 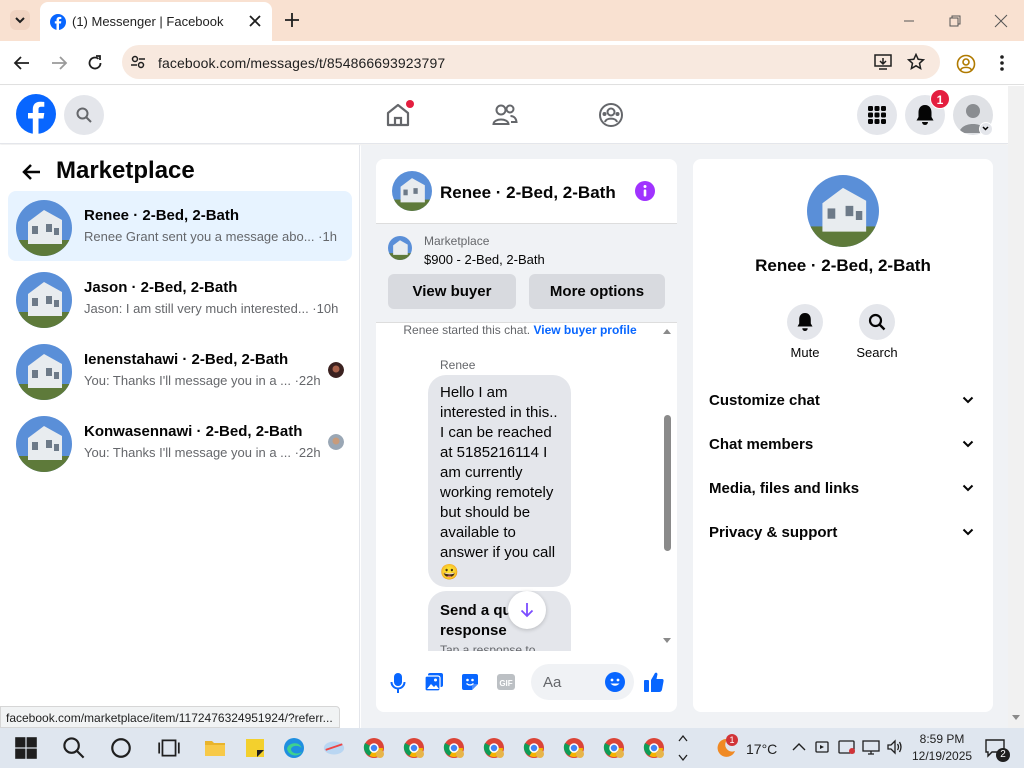 What do you see at coordinates (909, 21) in the screenshot?
I see `minimize-icon` at bounding box center [909, 21].